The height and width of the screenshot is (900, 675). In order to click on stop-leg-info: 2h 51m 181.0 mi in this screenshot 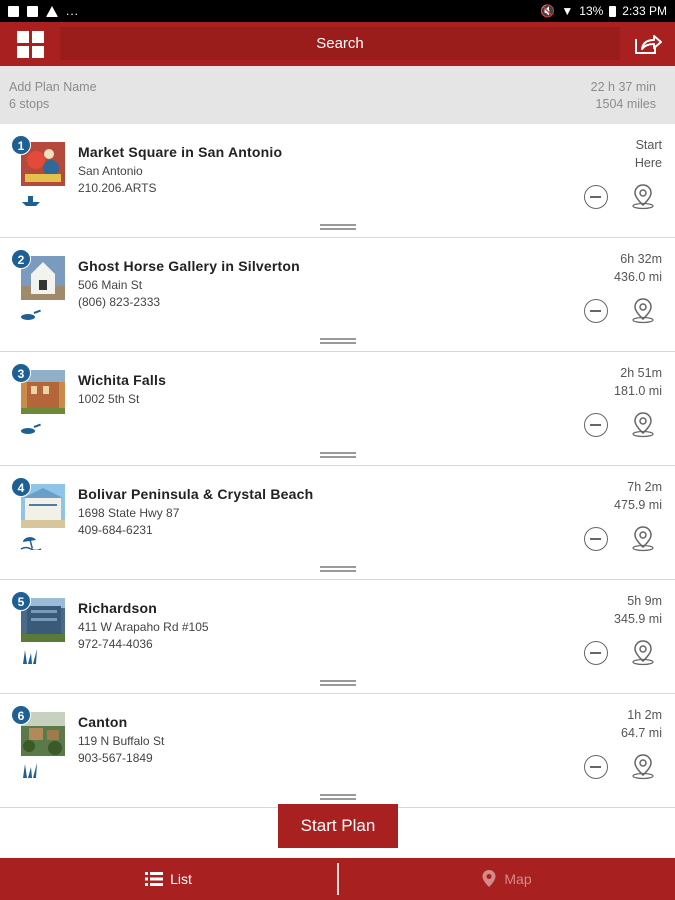, I will do `click(638, 382)`.